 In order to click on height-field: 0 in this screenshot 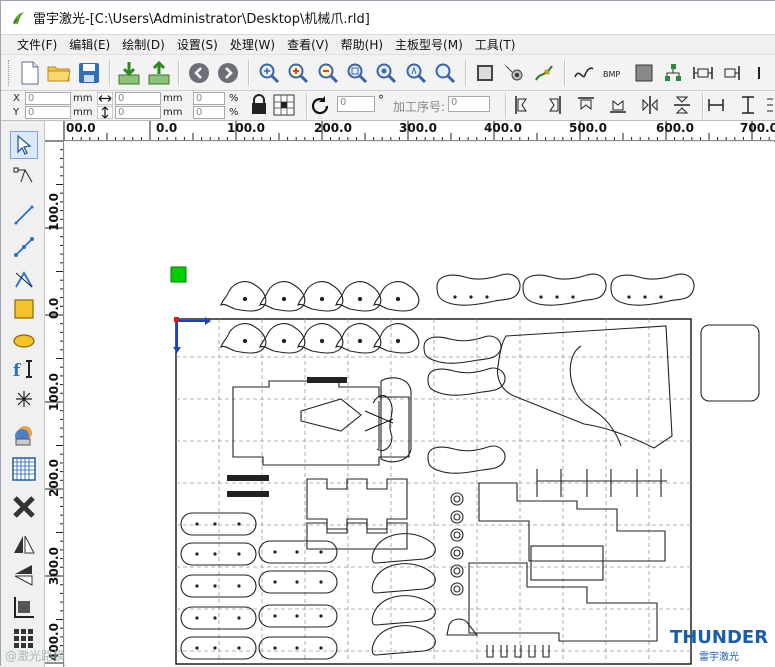, I will do `click(138, 112)`.